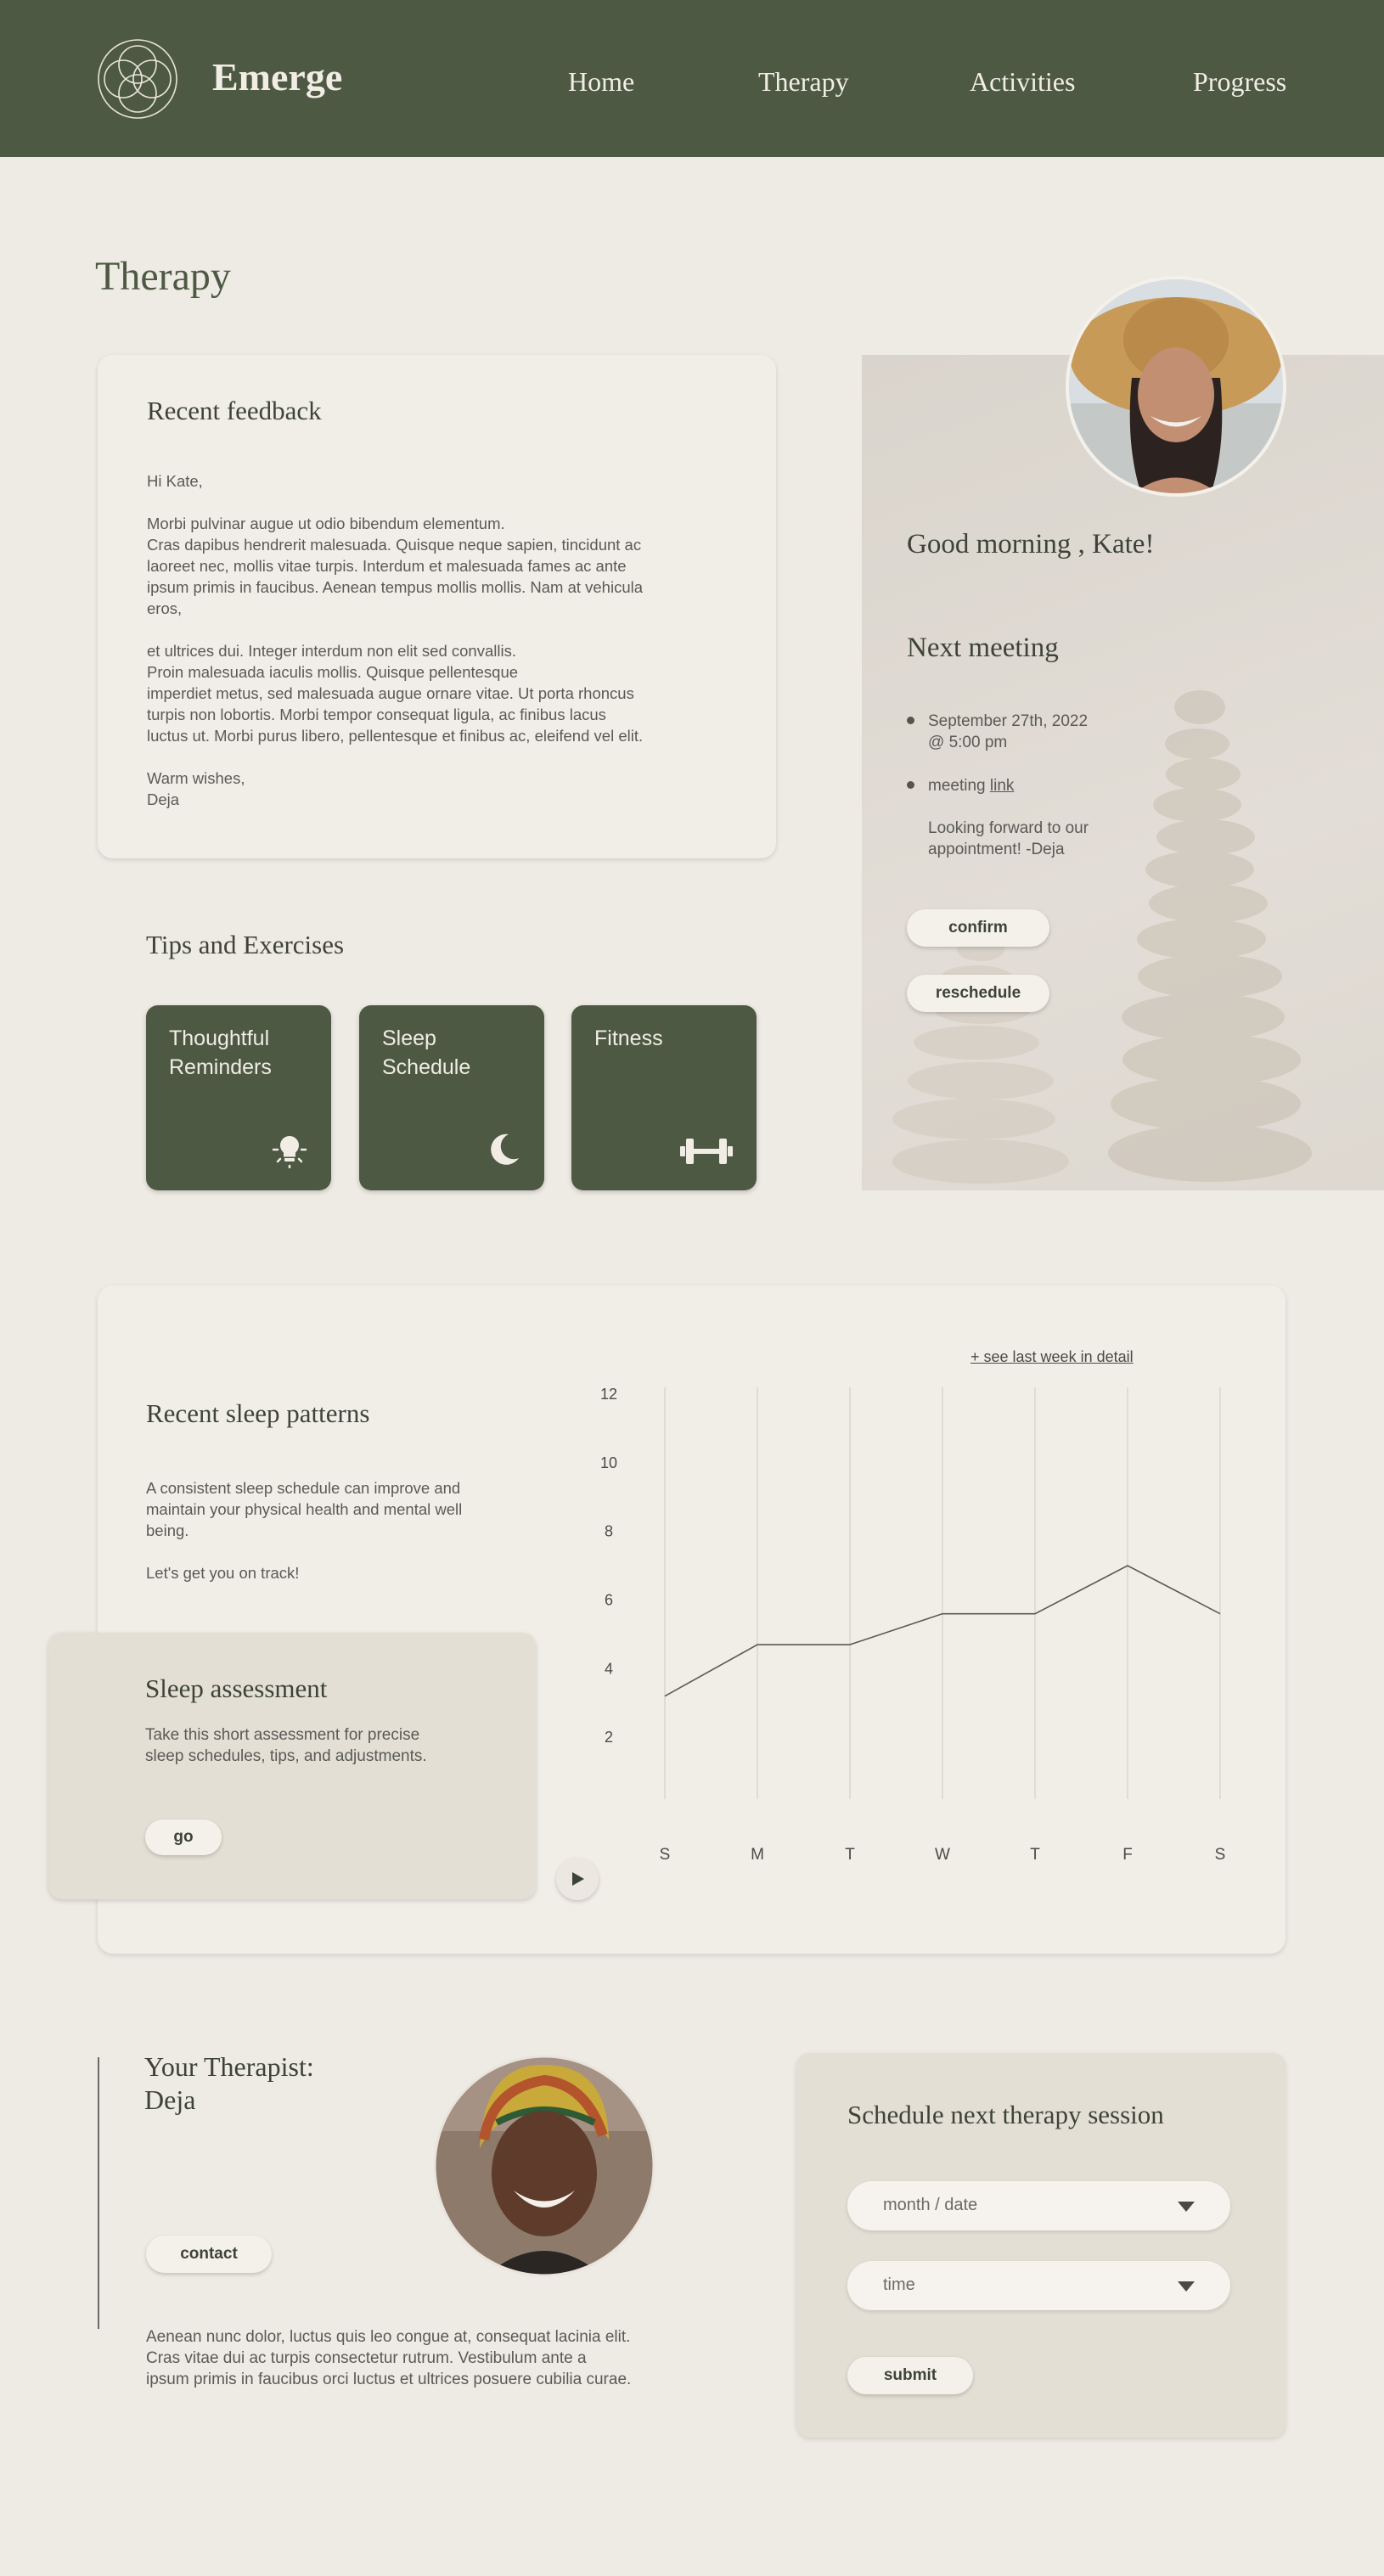 The width and height of the screenshot is (1384, 2576). I want to click on tile-sleep-schedule: Sleep Schedule, so click(451, 1097).